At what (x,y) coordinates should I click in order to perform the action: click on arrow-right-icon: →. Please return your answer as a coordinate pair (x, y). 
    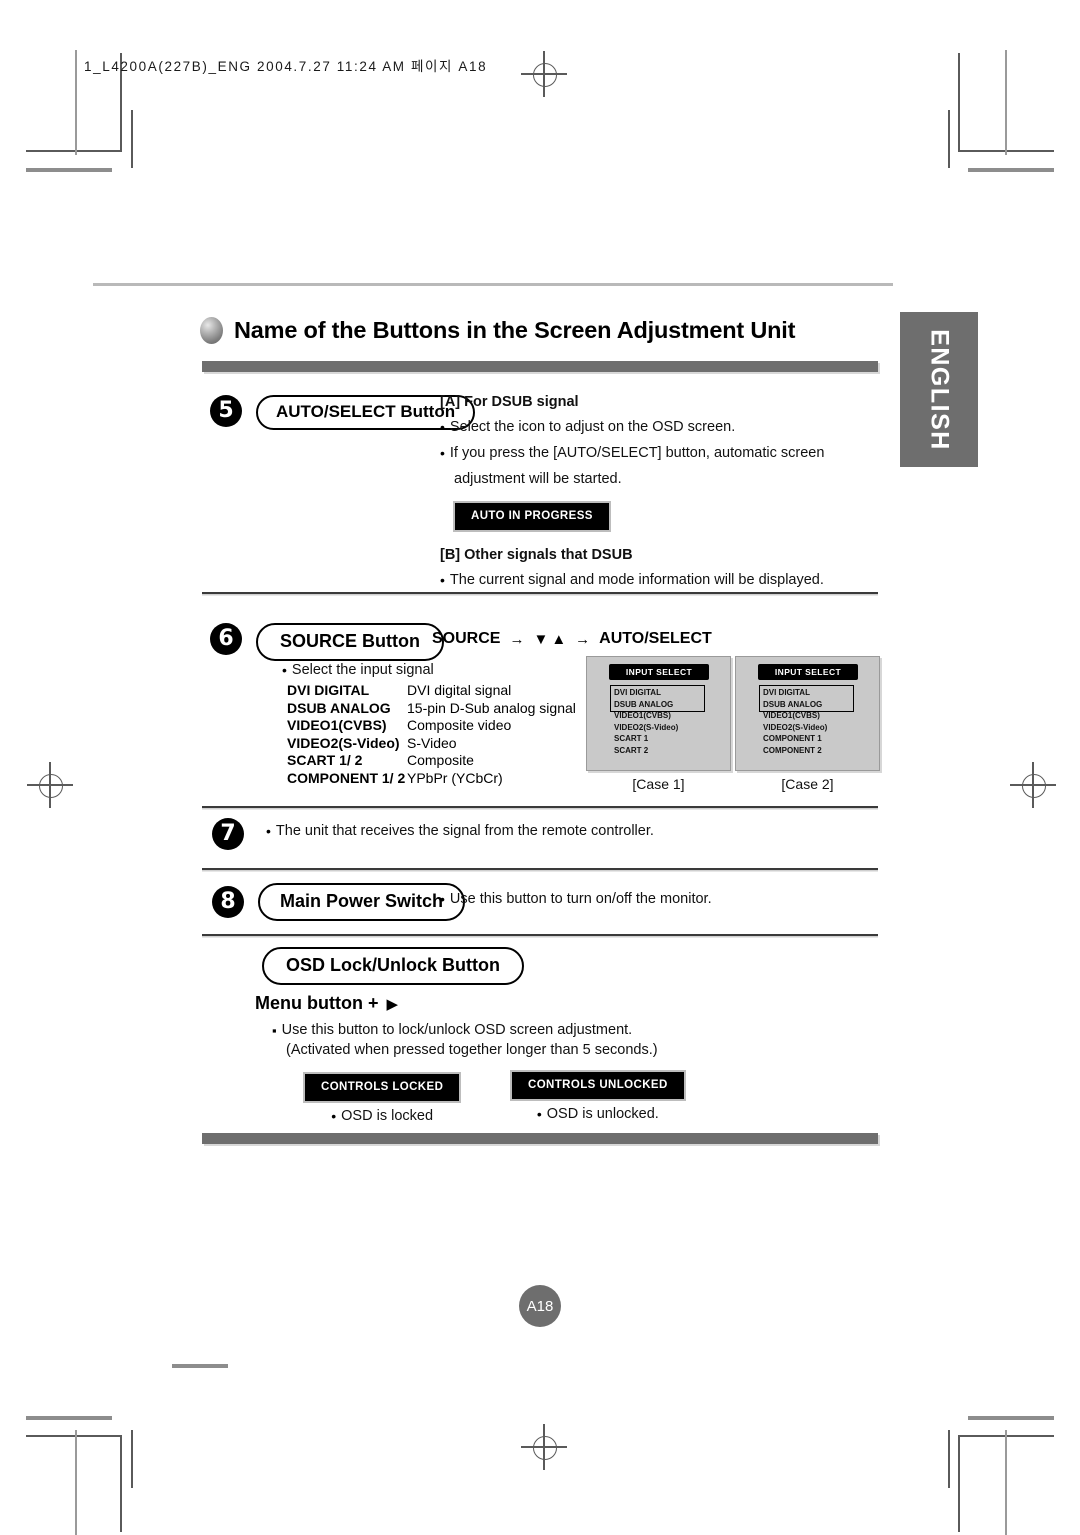
    Looking at the image, I should click on (517, 639).